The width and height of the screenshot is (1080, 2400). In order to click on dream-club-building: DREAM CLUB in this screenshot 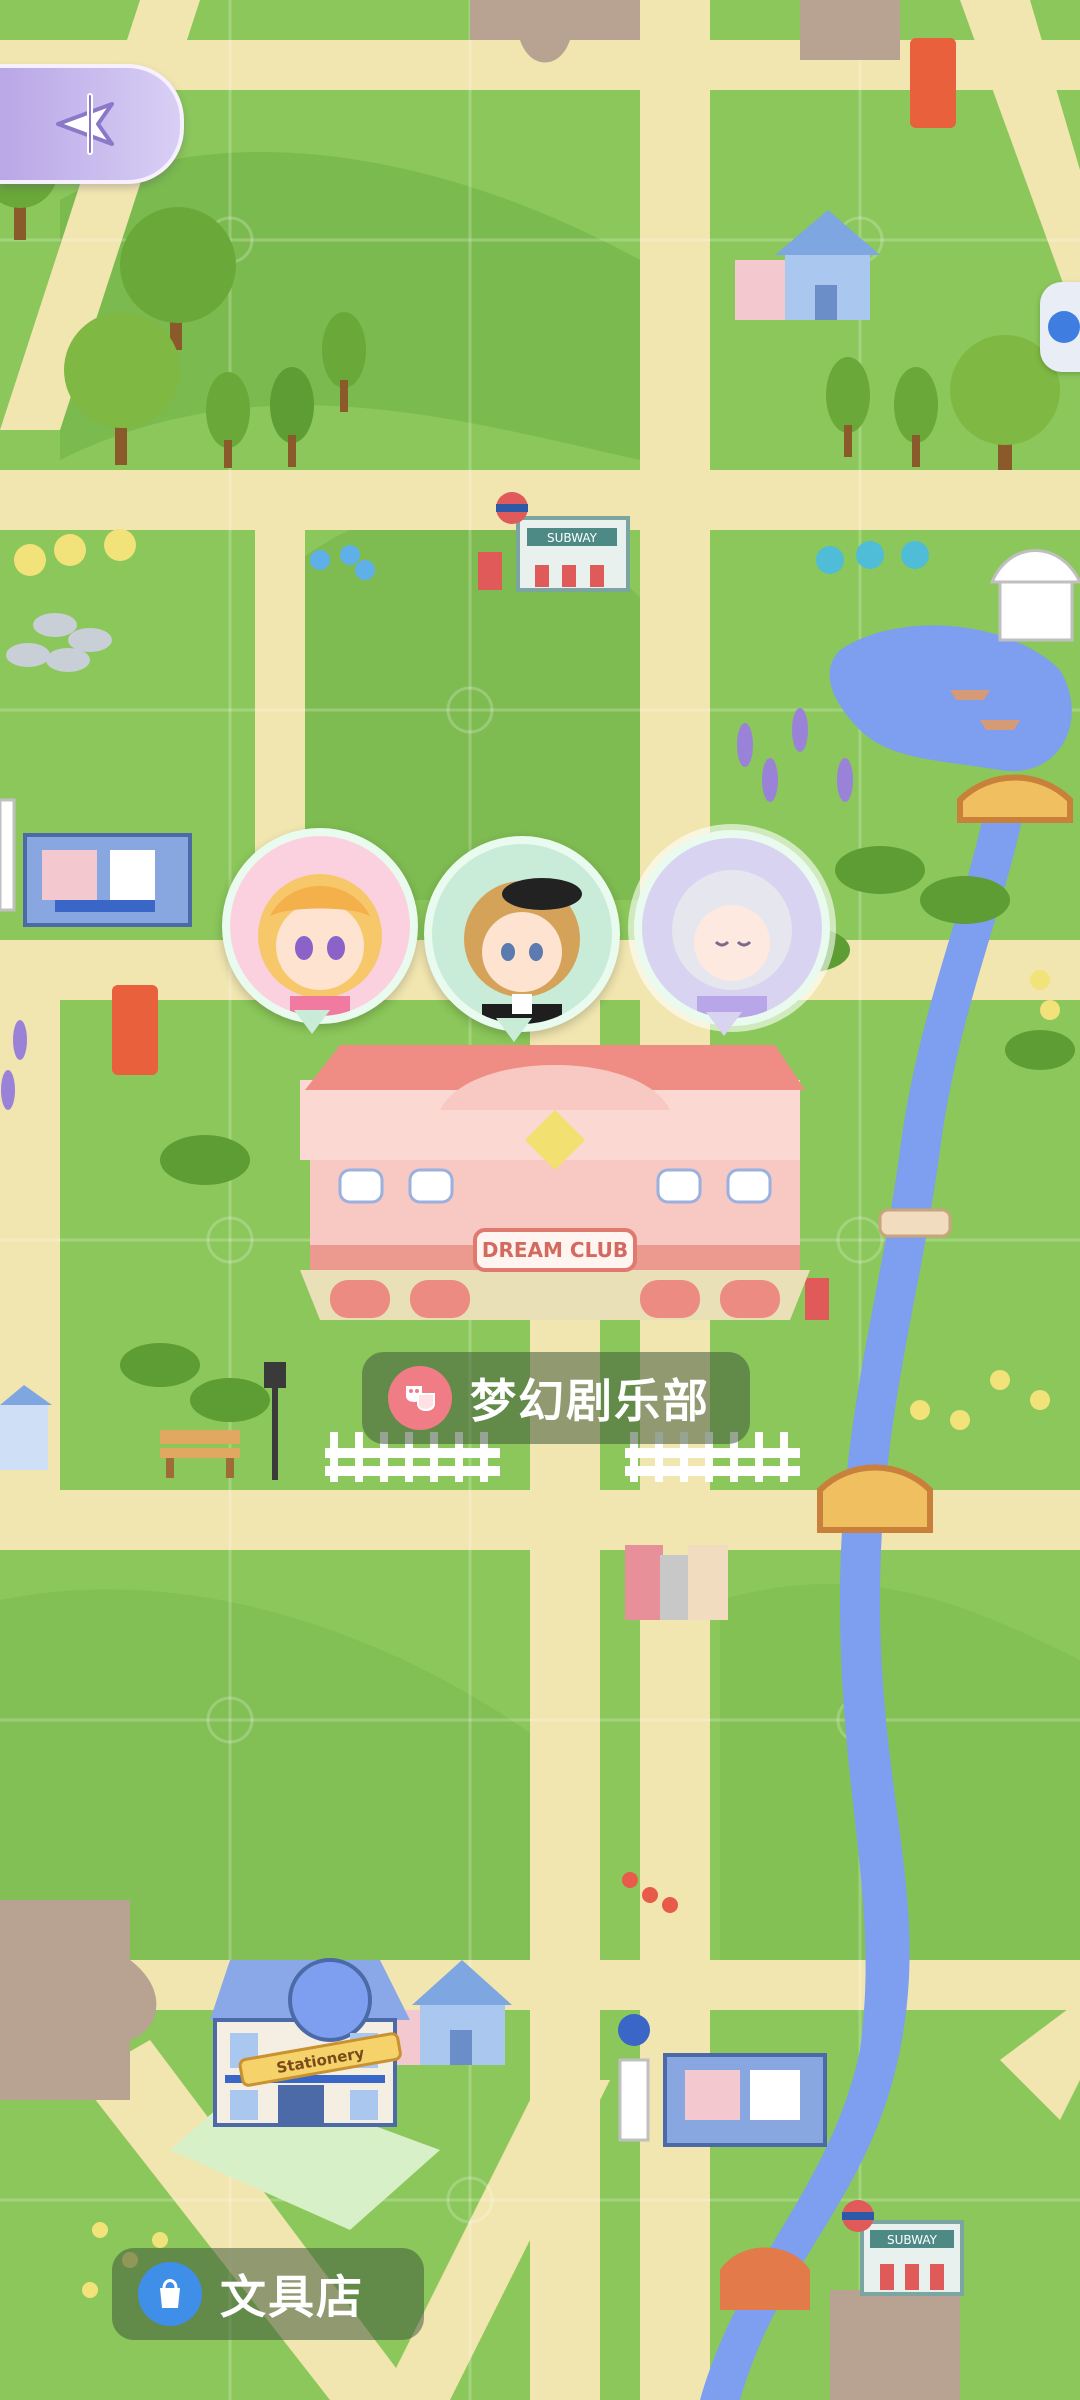, I will do `click(555, 1182)`.